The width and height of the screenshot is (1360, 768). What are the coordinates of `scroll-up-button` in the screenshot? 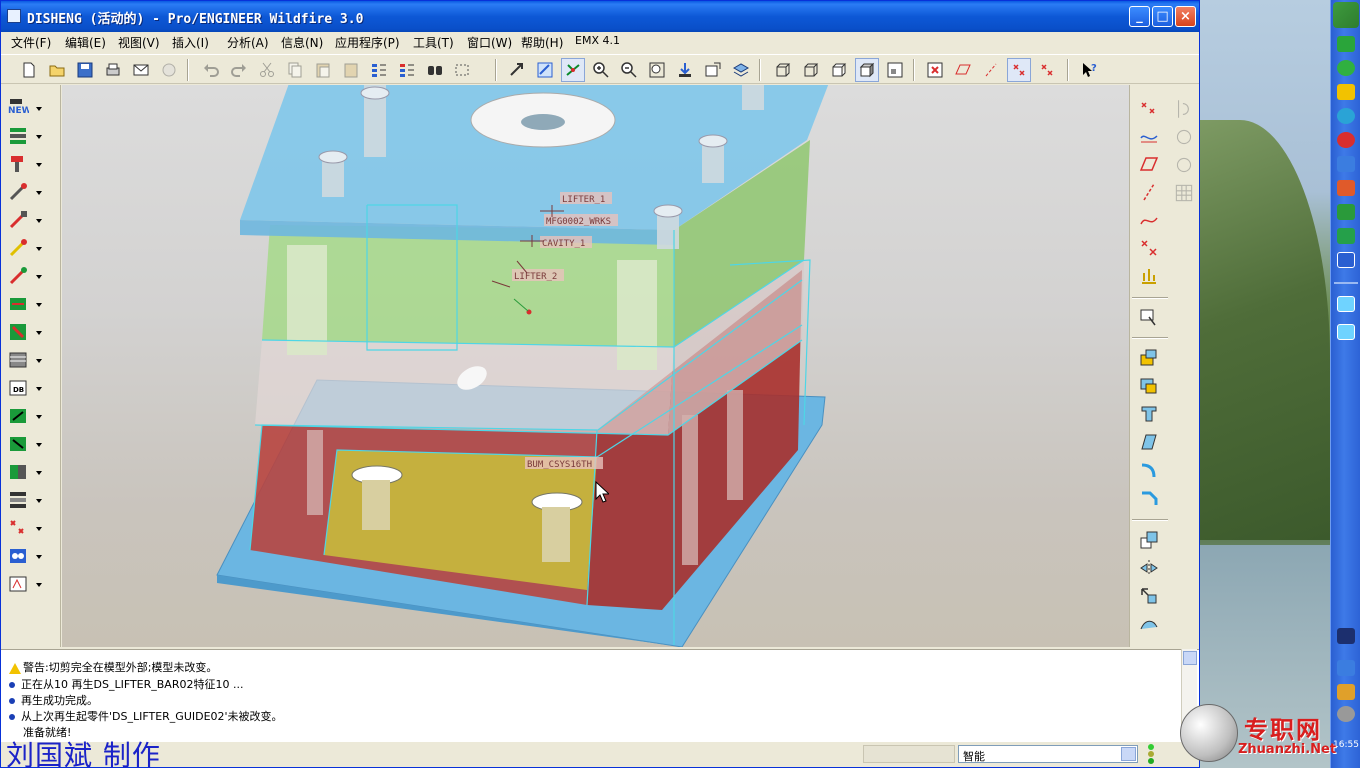 It's located at (1190, 658).